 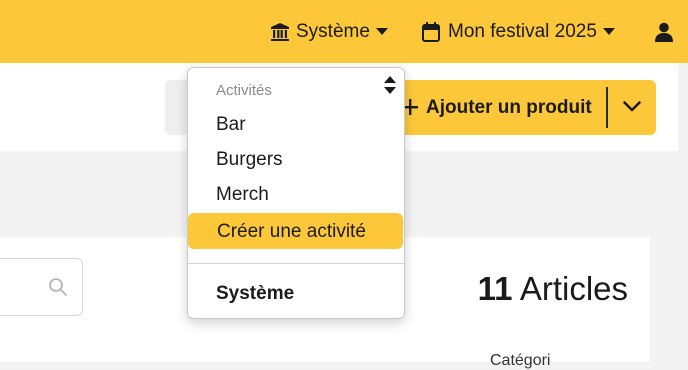 I want to click on menu-group-label: Activités, so click(x=244, y=90).